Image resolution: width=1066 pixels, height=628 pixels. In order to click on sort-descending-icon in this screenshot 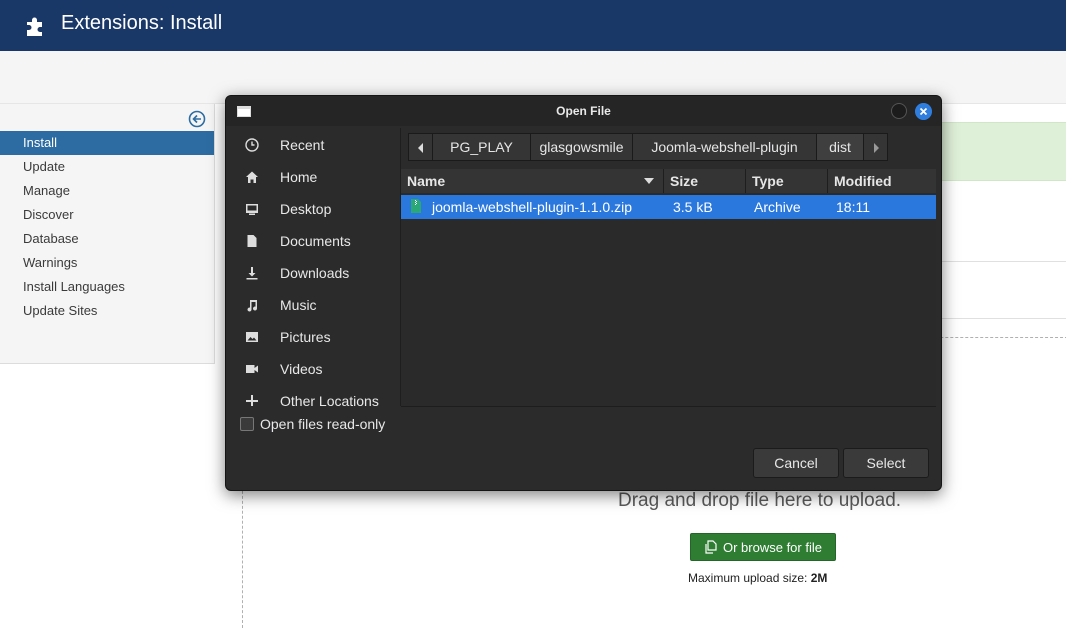, I will do `click(649, 181)`.